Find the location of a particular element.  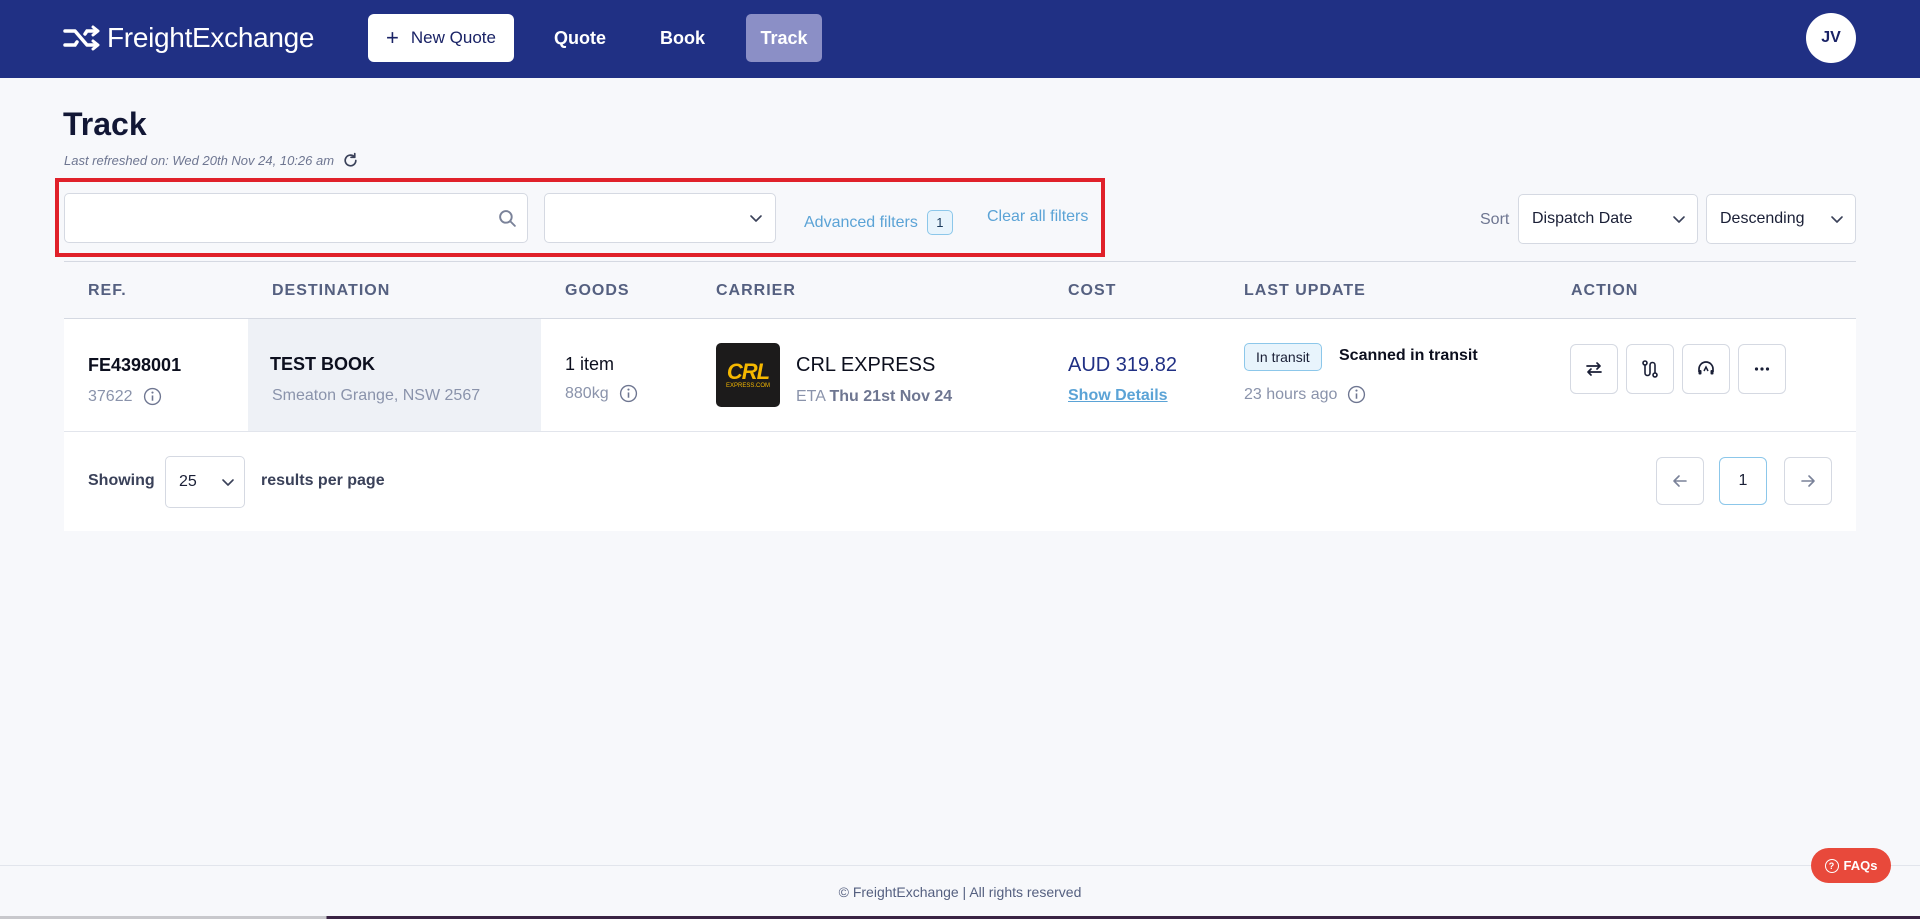

arrow-right-icon is located at coordinates (1808, 481).